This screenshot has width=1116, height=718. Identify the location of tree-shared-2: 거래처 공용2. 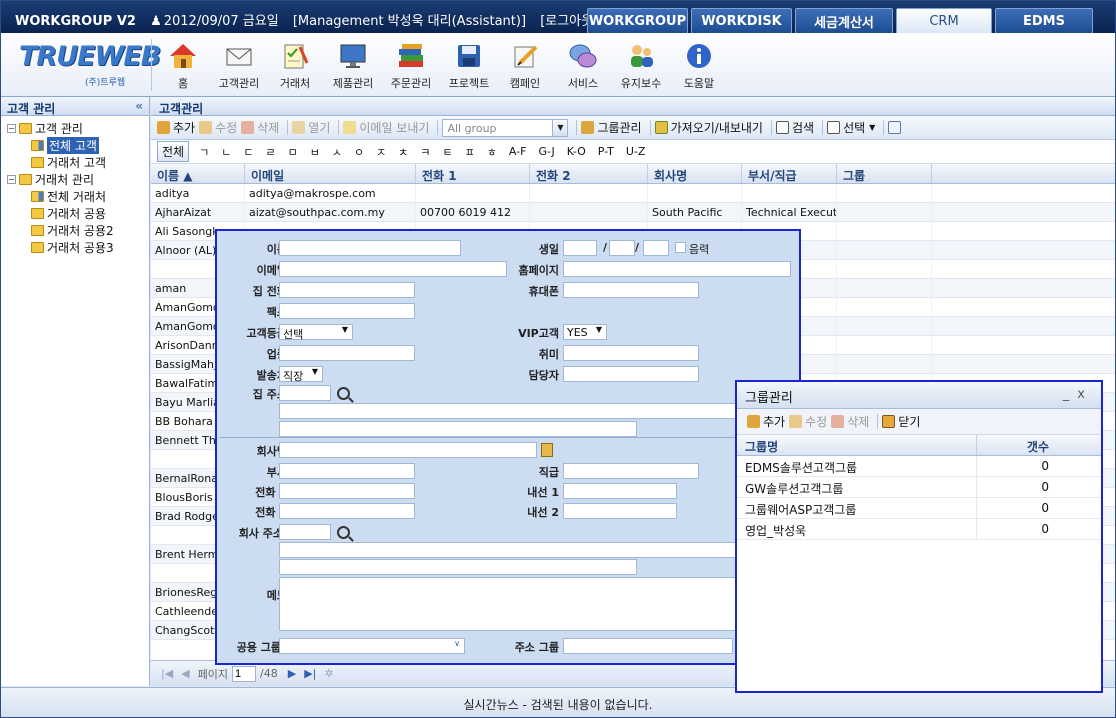
(78, 230).